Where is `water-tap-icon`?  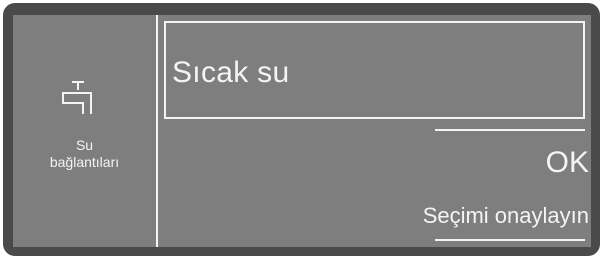
water-tap-icon is located at coordinates (77, 97).